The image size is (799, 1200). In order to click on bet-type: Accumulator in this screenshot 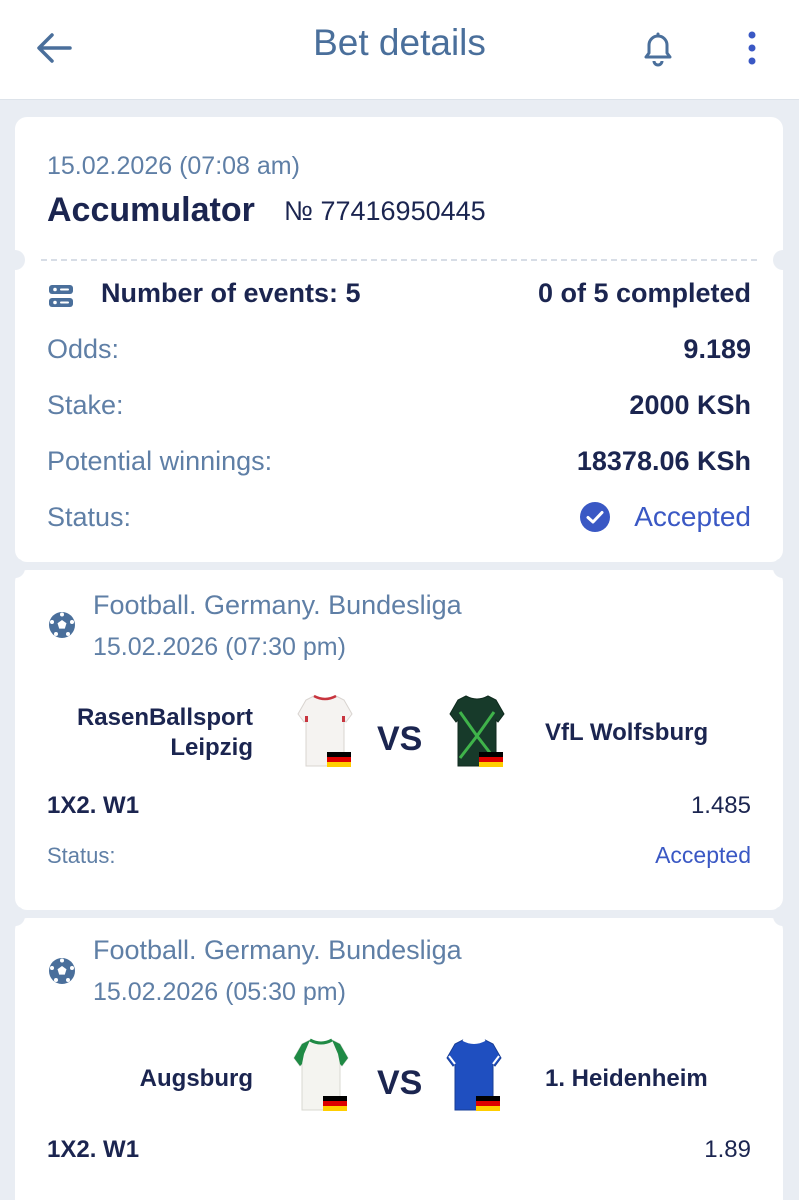, I will do `click(151, 210)`.